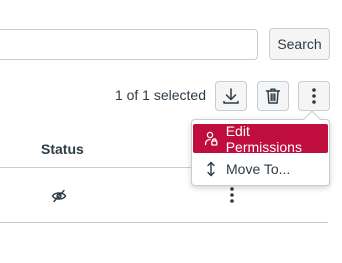  I want to click on selection-count: 1 of 1 selected, so click(160, 95).